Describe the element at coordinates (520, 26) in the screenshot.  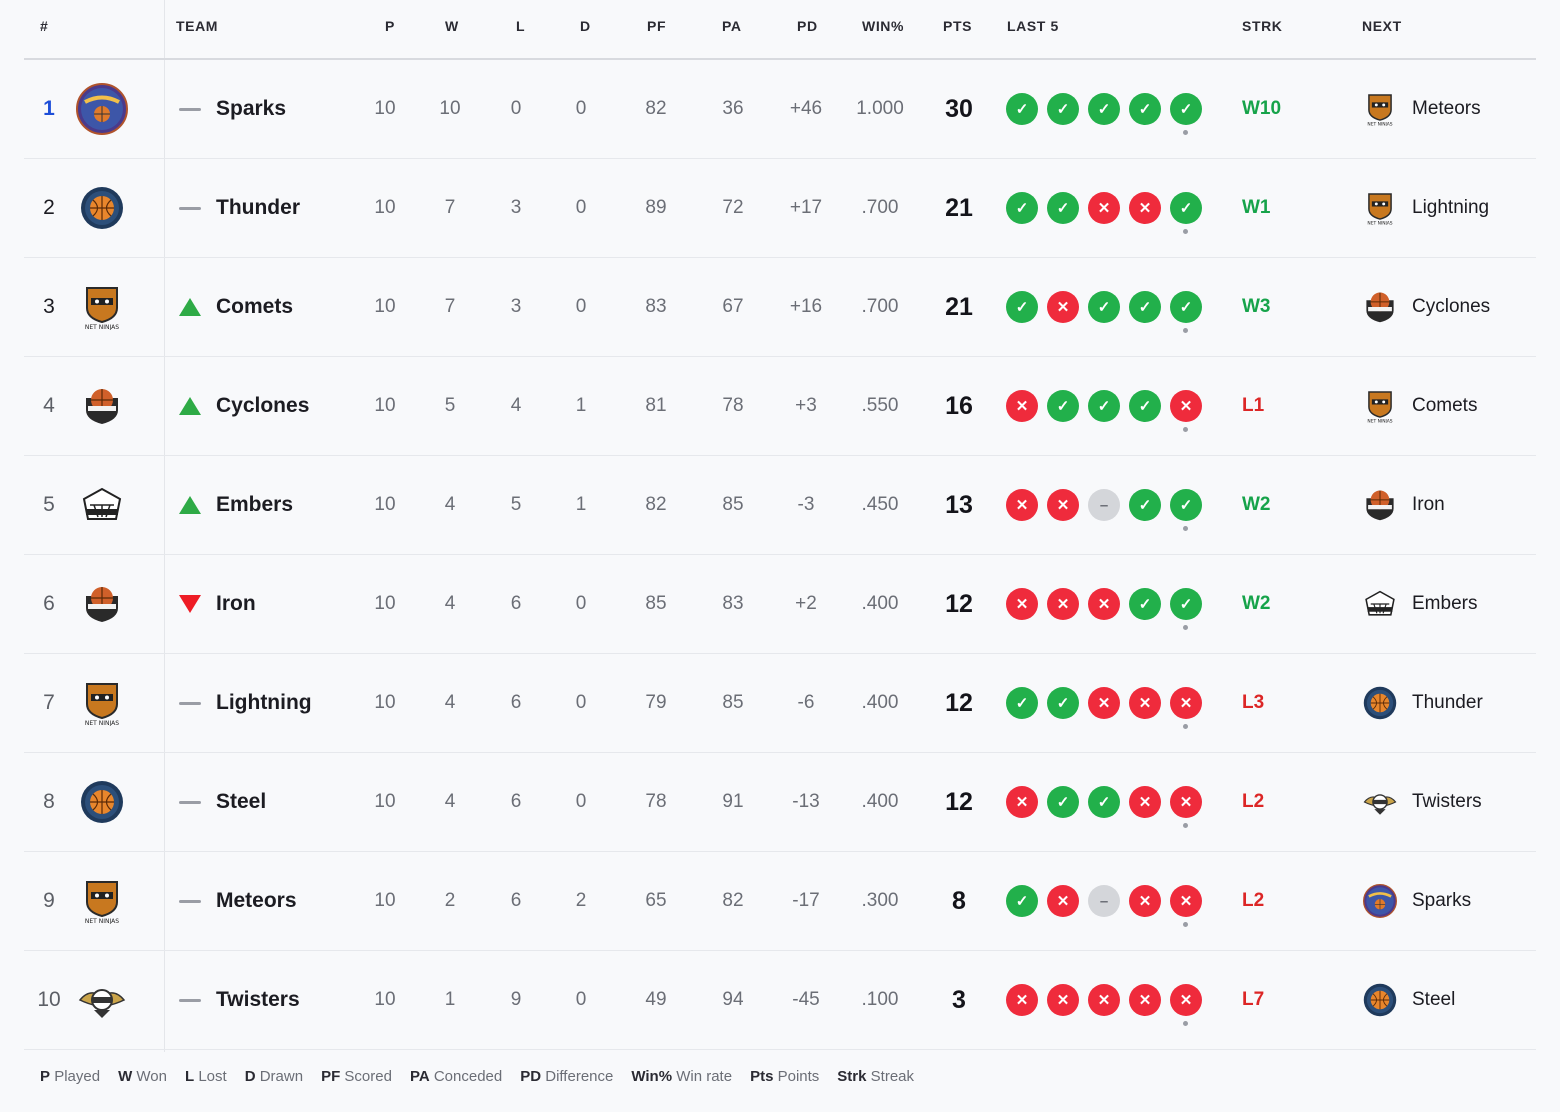
I see `header-lost: L` at that location.